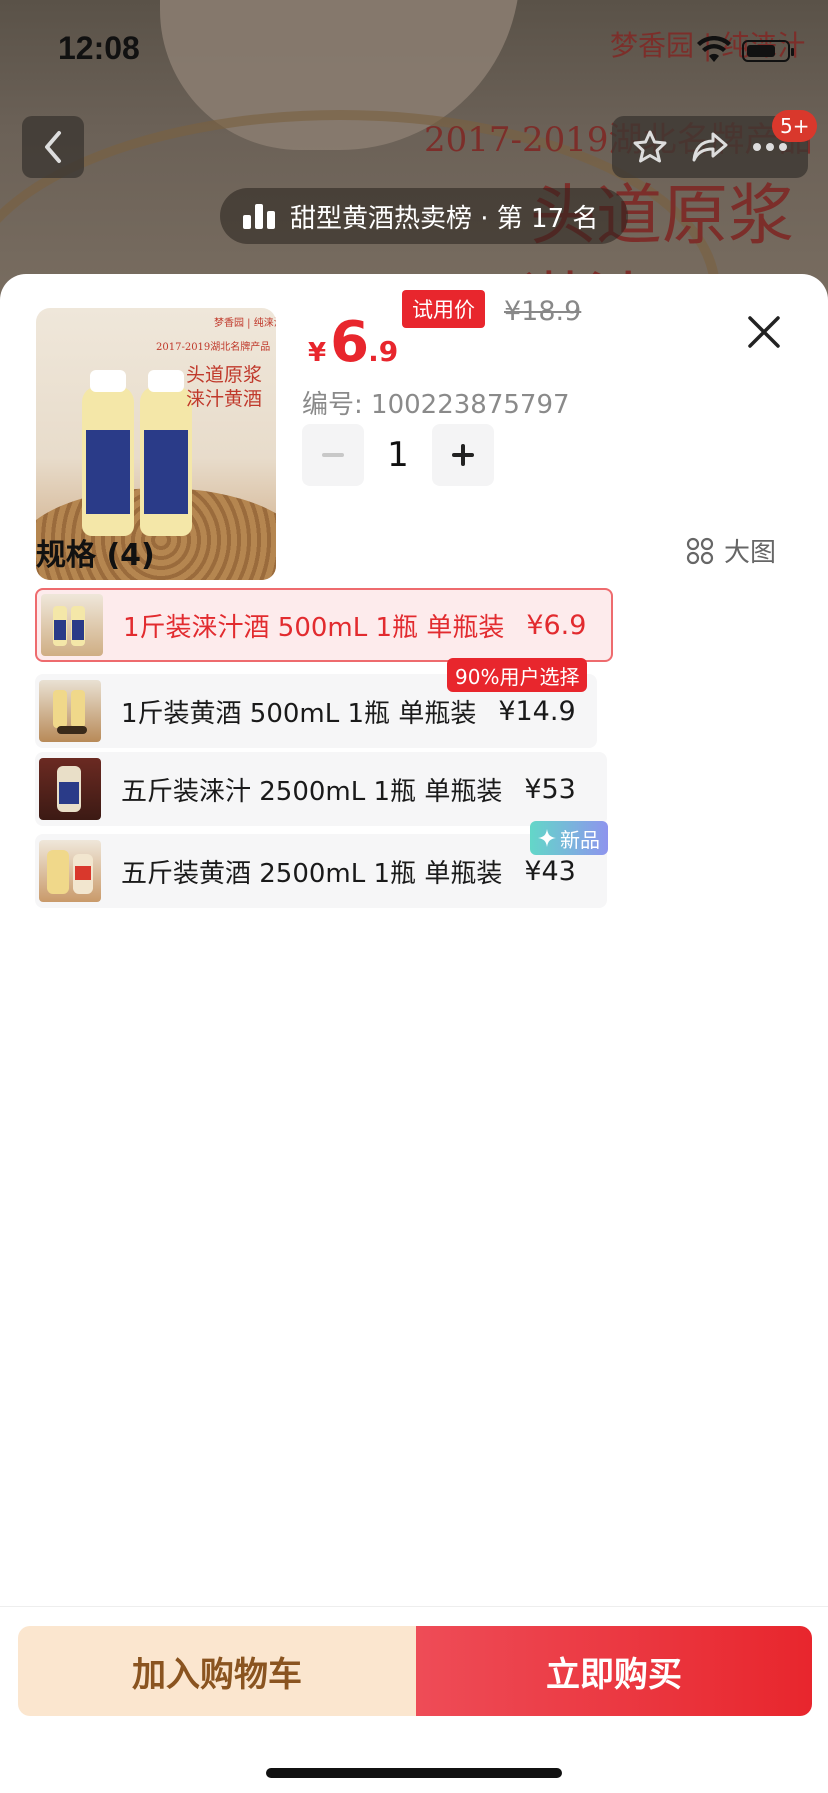 Image resolution: width=828 pixels, height=1793 pixels. What do you see at coordinates (443, 309) in the screenshot?
I see `trial-price-tag: 试用价` at bounding box center [443, 309].